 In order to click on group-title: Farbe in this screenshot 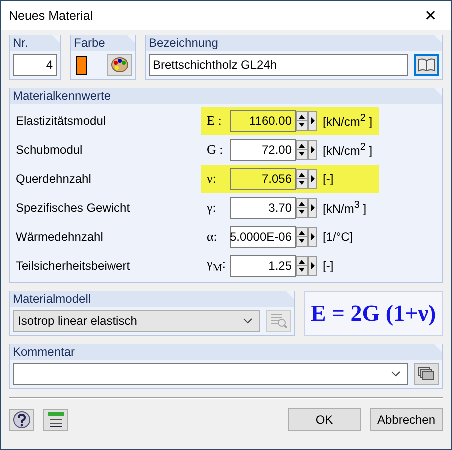, I will do `click(90, 43)`.